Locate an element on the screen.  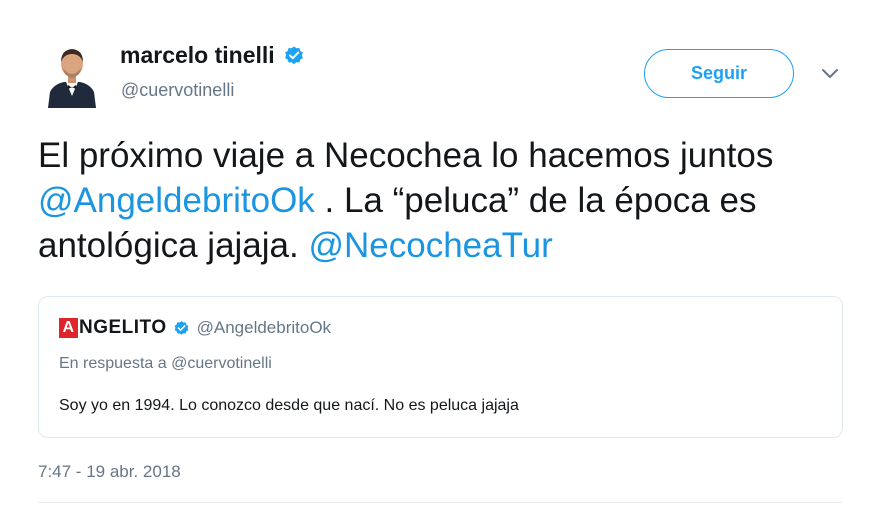
mention-link: @NecocheaTur is located at coordinates (430, 245).